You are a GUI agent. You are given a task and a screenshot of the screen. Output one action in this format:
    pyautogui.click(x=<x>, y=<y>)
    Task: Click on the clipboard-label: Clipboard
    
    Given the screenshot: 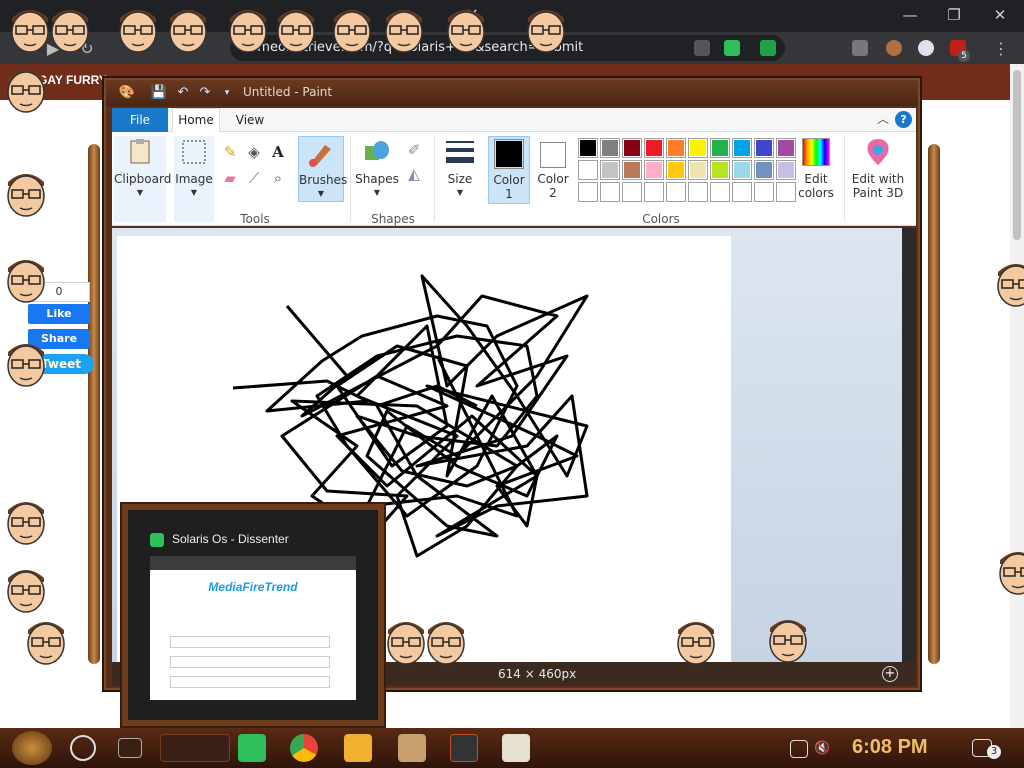 What is the action you would take?
    pyautogui.click(x=143, y=179)
    